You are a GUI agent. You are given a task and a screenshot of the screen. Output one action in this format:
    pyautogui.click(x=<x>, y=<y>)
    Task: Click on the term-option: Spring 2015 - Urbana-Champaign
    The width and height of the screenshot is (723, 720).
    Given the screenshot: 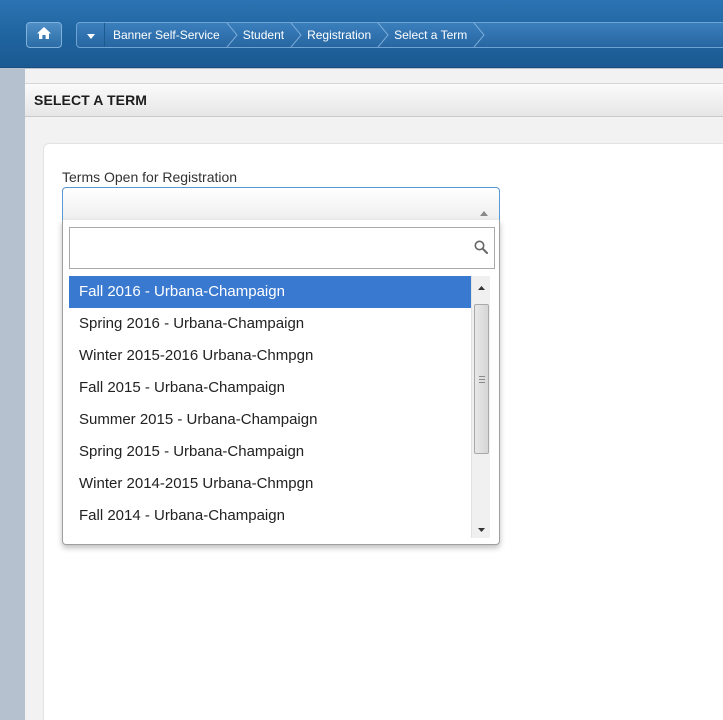 What is the action you would take?
    pyautogui.click(x=270, y=452)
    